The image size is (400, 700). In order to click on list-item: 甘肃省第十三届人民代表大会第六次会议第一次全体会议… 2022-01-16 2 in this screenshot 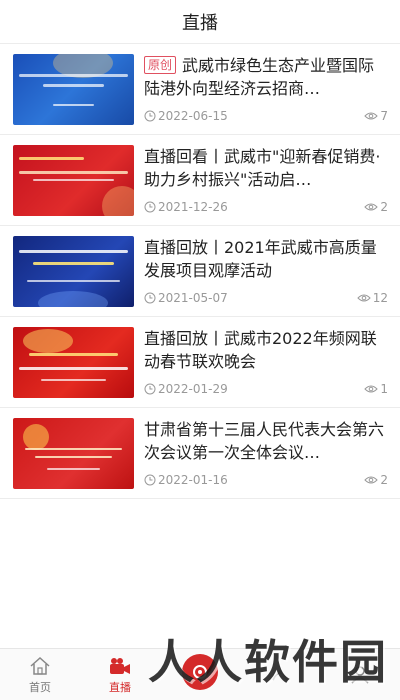, I will do `click(200, 453)`.